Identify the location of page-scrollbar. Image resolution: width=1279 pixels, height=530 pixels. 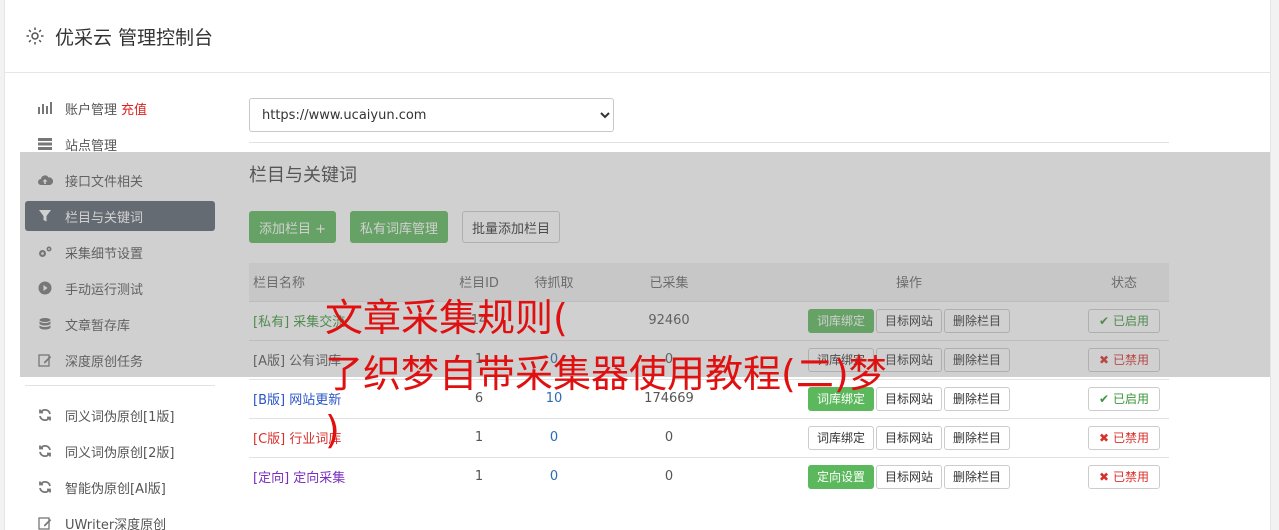
(1275, 265).